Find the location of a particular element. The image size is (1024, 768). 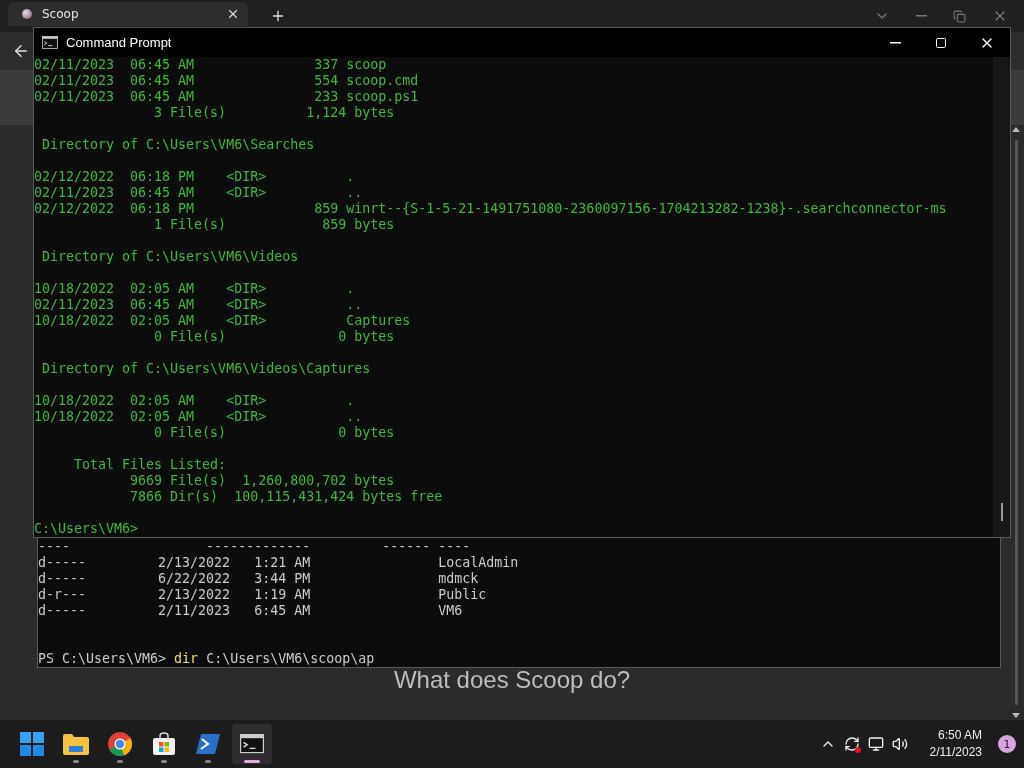

clock-time: 6:50 AM is located at coordinates (959, 735).